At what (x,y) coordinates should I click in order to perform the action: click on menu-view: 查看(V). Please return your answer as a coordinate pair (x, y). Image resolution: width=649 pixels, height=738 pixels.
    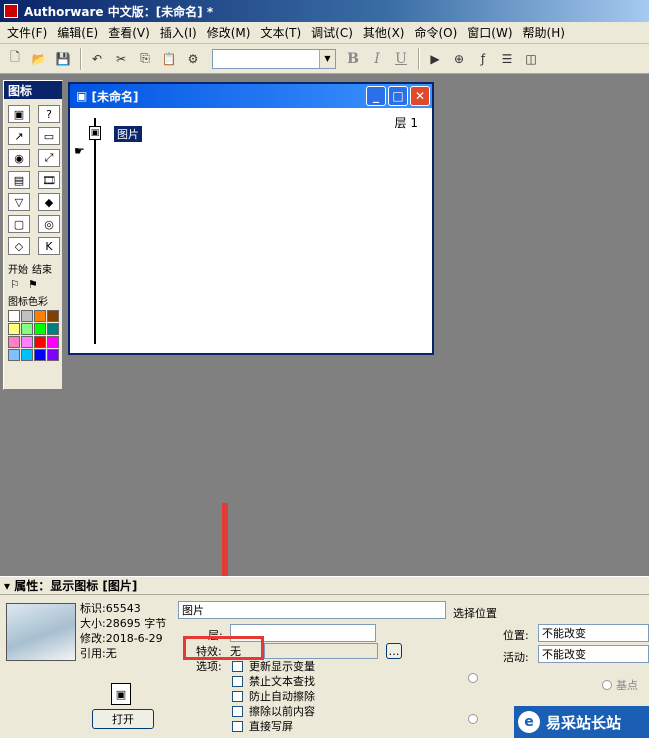
    Looking at the image, I should click on (129, 32).